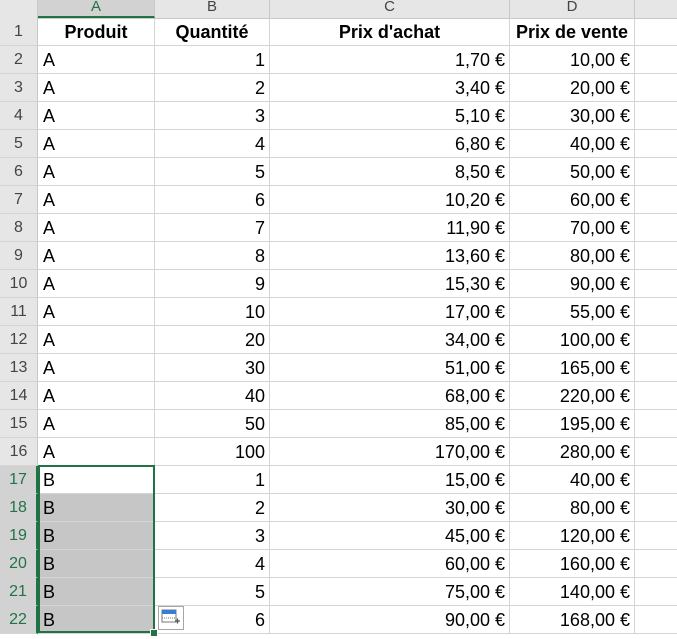 The image size is (677, 639). What do you see at coordinates (390, 228) in the screenshot?
I see `cell-prix-achat: 11,90 €` at bounding box center [390, 228].